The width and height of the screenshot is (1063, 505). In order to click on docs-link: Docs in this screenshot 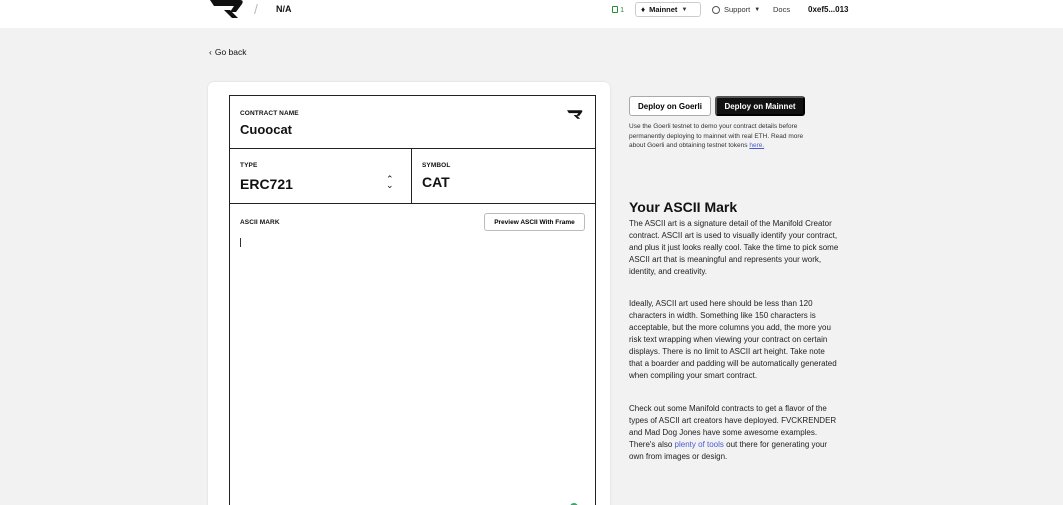, I will do `click(781, 9)`.